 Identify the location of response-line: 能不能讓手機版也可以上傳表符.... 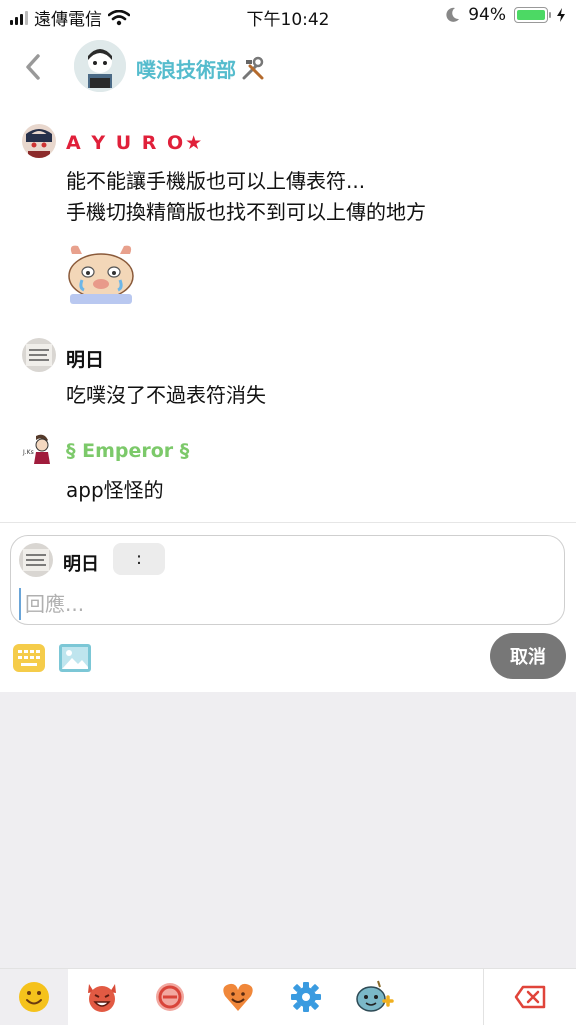
(216, 181).